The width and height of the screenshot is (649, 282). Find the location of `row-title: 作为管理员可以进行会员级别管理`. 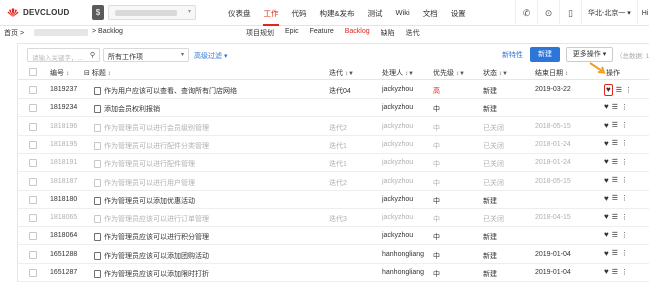

row-title: 作为管理员可以进行会员级别管理 is located at coordinates (151, 128).